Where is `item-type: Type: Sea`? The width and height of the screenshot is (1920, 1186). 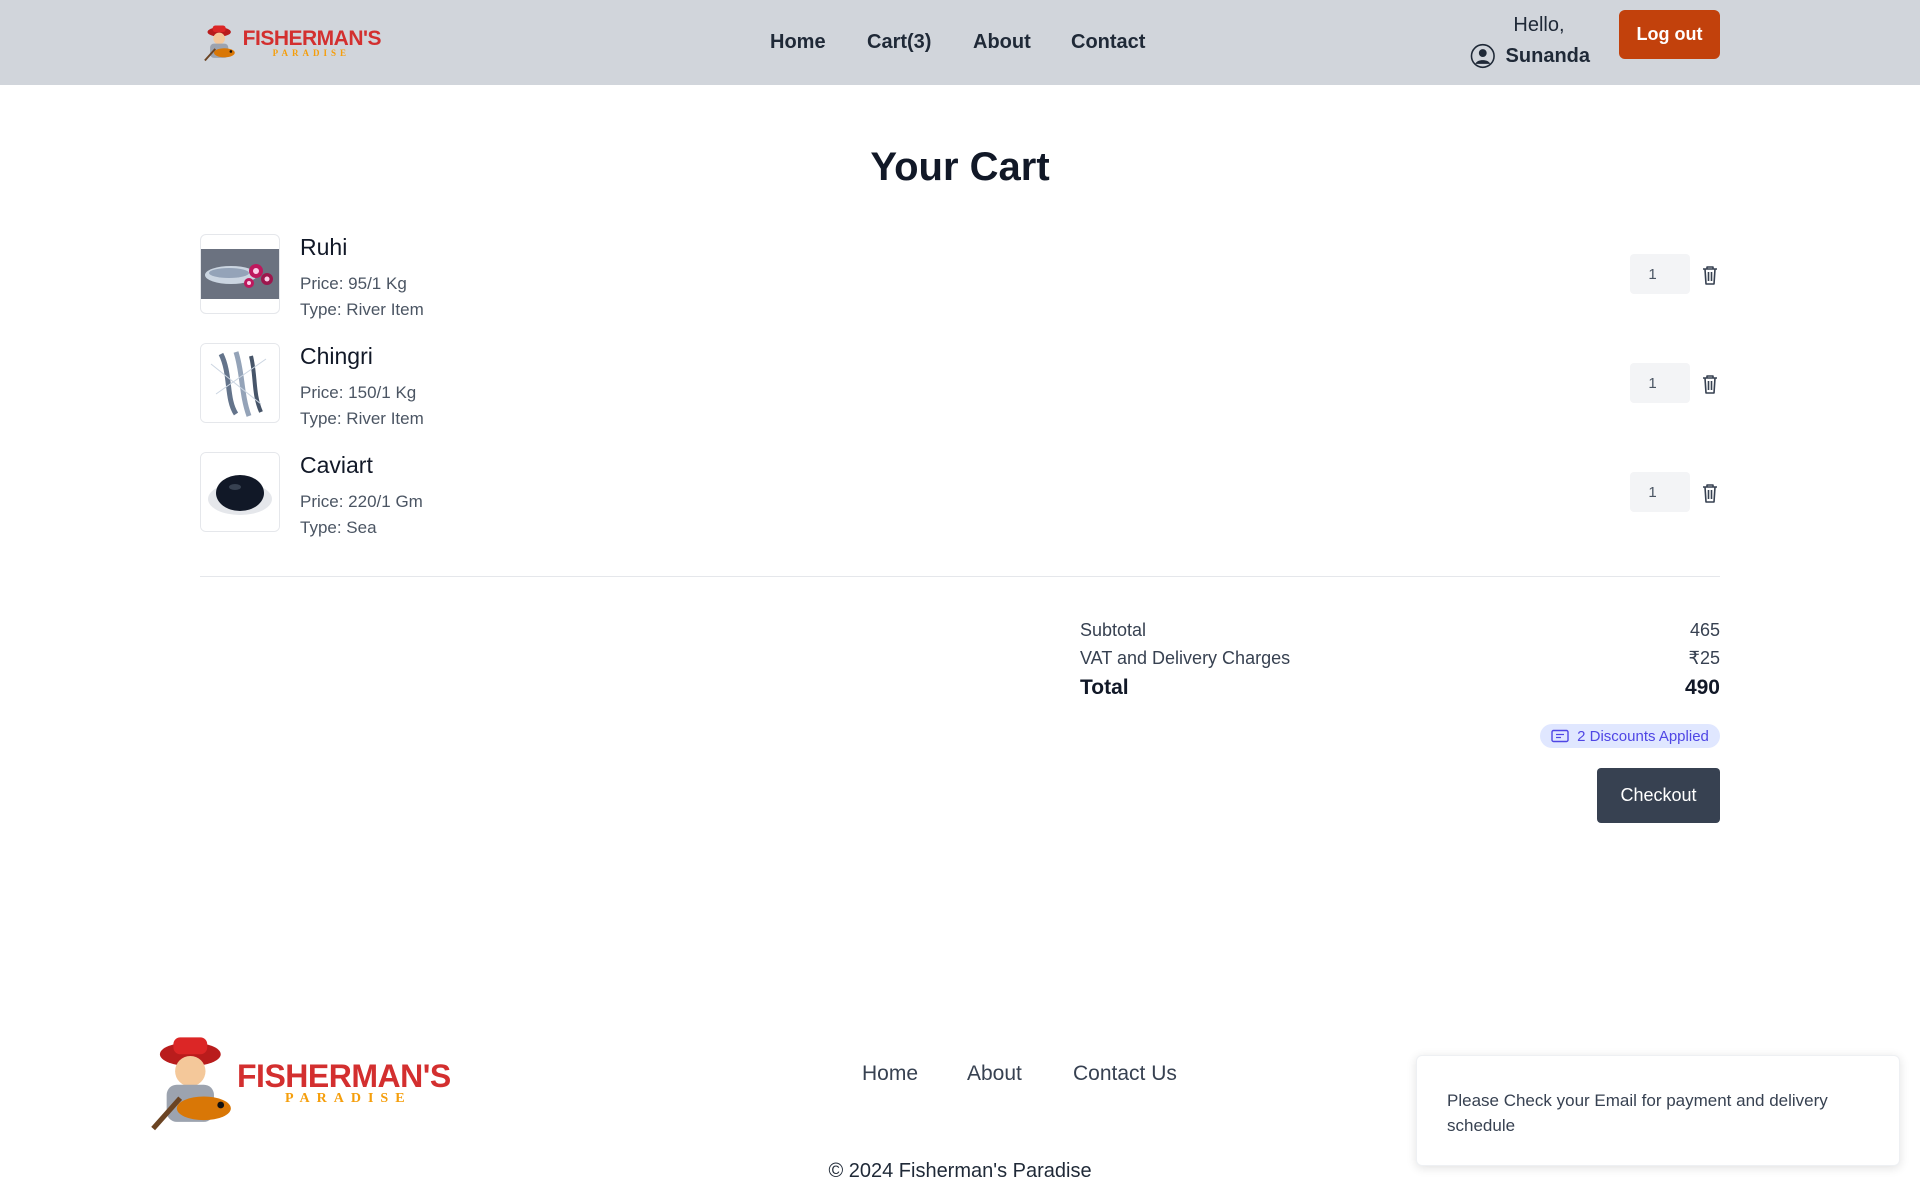 item-type: Type: Sea is located at coordinates (338, 527).